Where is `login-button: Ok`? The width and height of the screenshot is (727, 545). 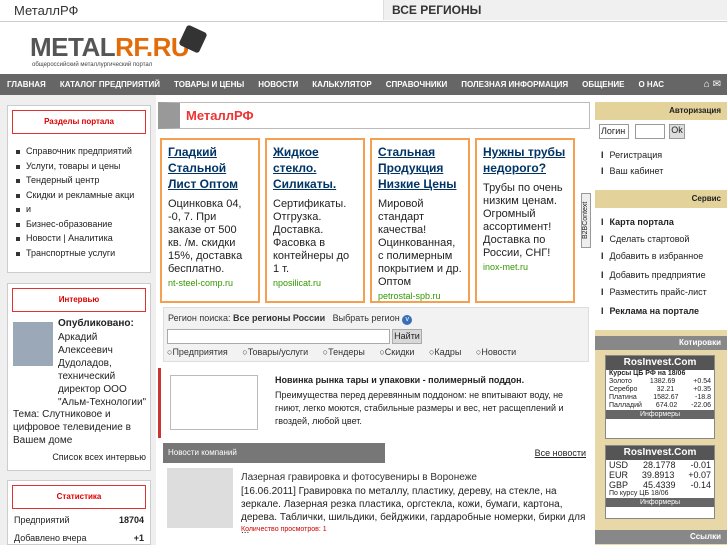
login-button: Ok is located at coordinates (677, 131).